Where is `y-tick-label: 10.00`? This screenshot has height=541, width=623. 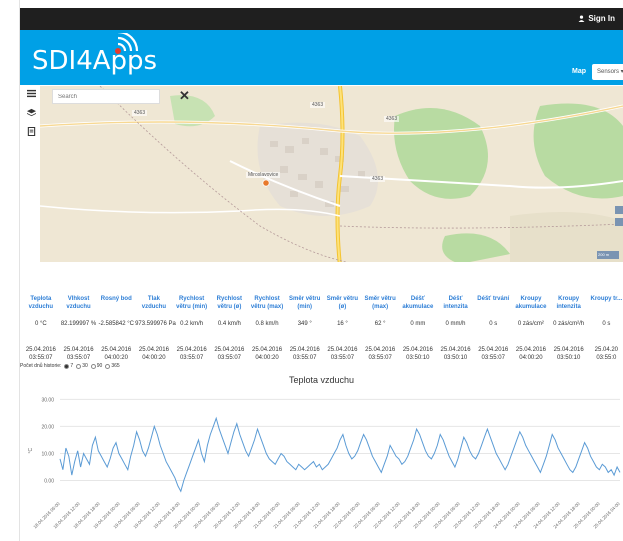
y-tick-label: 10.00 is located at coordinates (47, 454).